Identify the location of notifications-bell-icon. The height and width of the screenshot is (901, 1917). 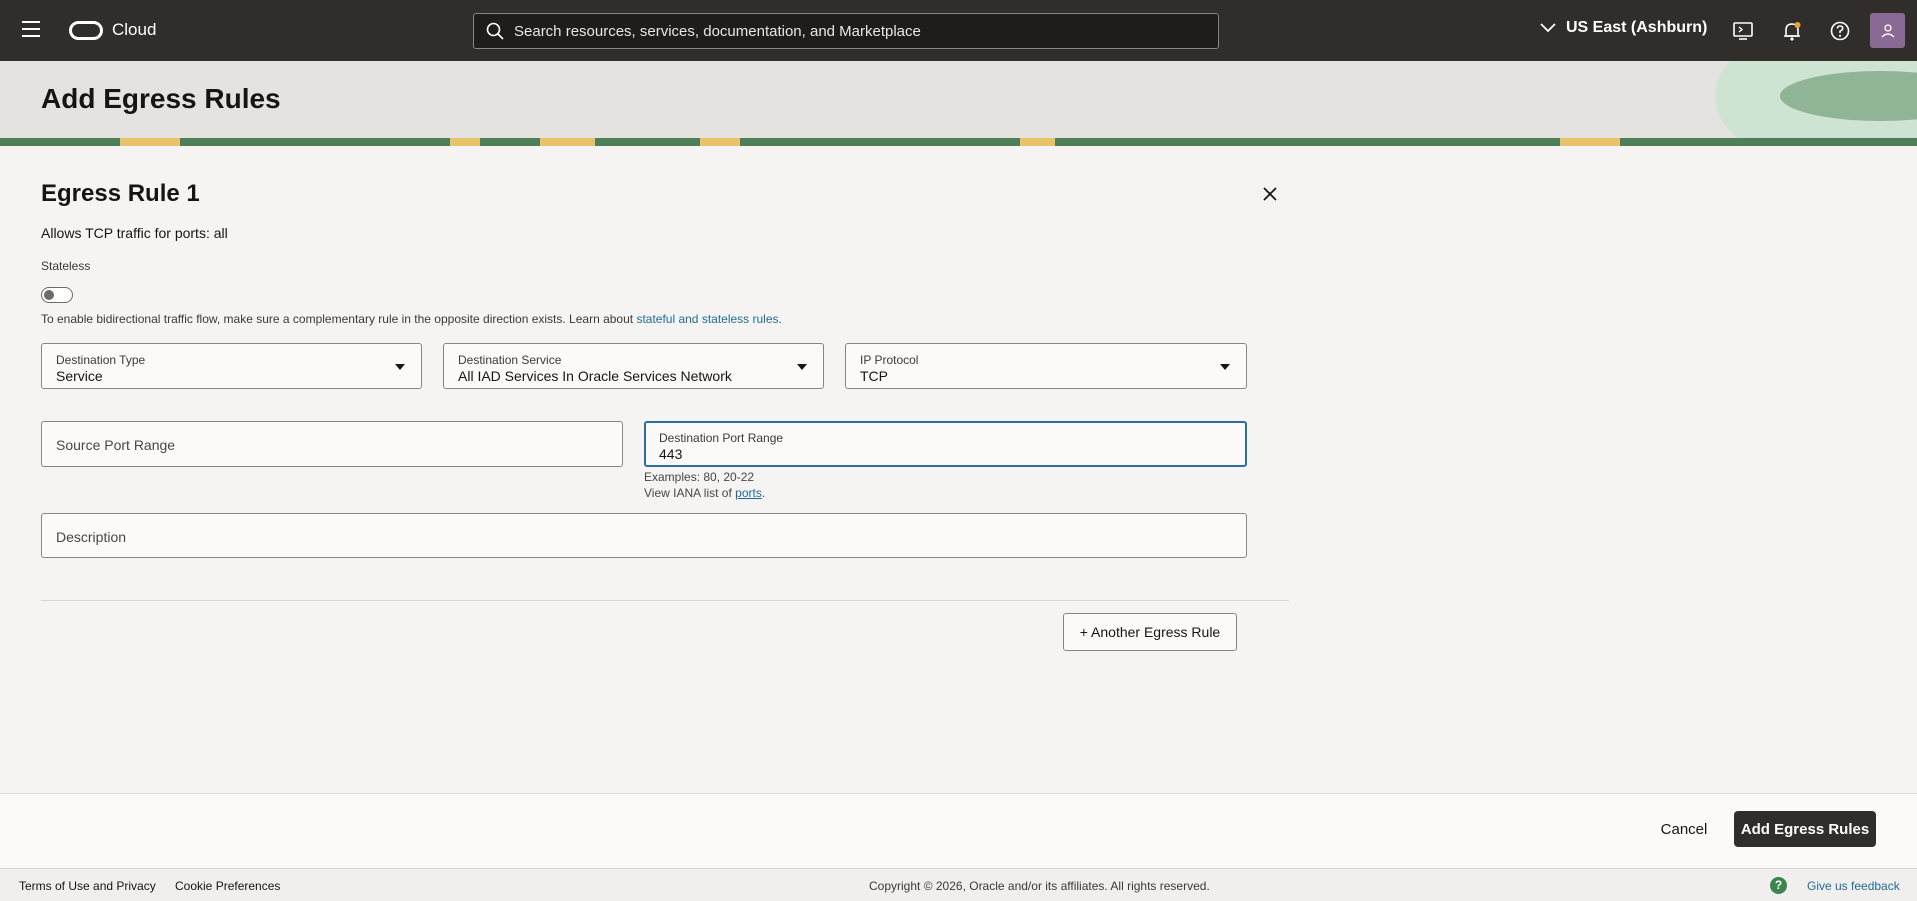
(1792, 31).